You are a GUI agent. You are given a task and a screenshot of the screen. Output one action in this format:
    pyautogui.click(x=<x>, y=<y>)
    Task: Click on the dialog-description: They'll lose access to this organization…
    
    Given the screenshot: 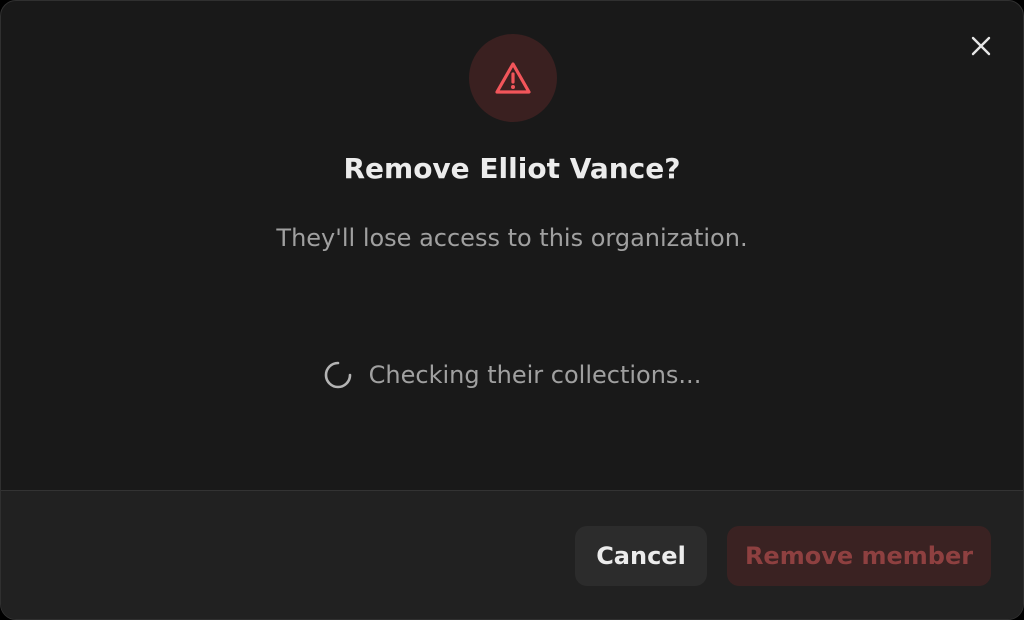 What is the action you would take?
    pyautogui.click(x=512, y=238)
    